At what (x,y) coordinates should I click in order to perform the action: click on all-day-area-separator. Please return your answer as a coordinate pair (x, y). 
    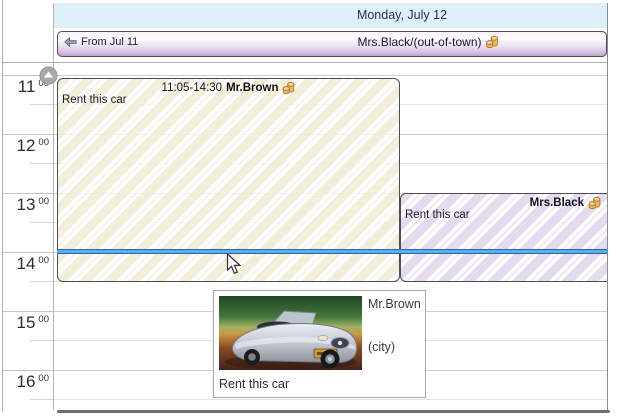
    Looking at the image, I should click on (305, 62).